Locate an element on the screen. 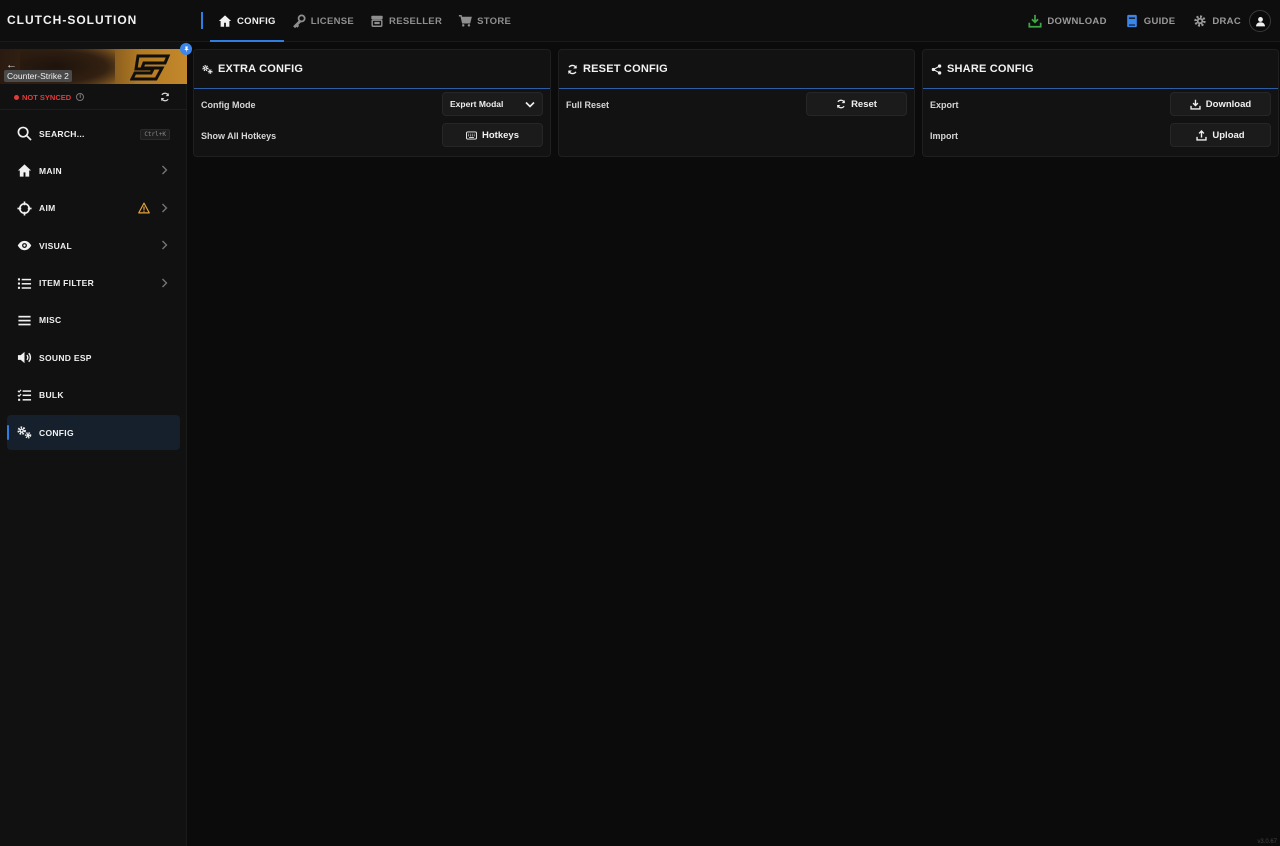 This screenshot has width=1280, height=846. export-label: Export is located at coordinates (944, 104).